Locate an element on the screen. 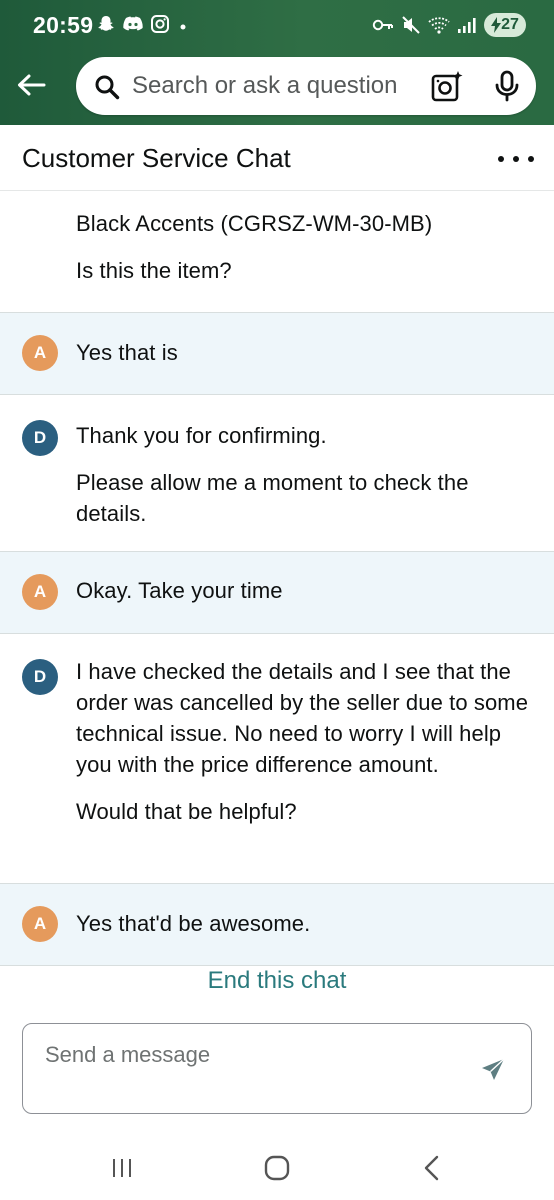 The image size is (554, 1200). arrow-left-icon is located at coordinates (32, 85).